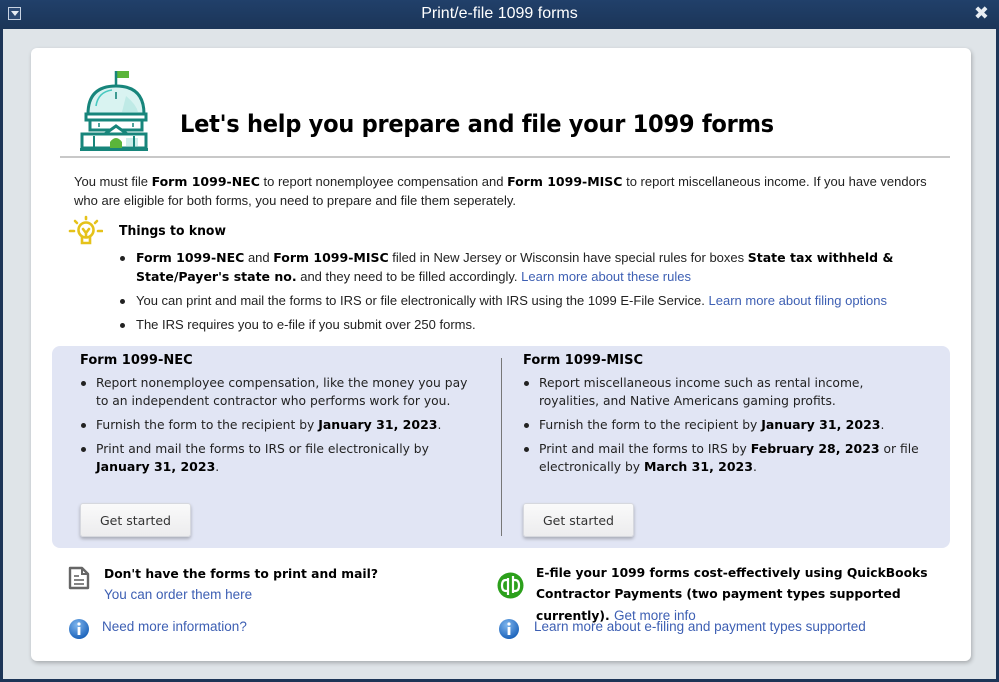 The width and height of the screenshot is (999, 682). Describe the element at coordinates (645, 449) in the screenshot. I see `text: Print and mail the forms to IRS by` at that location.